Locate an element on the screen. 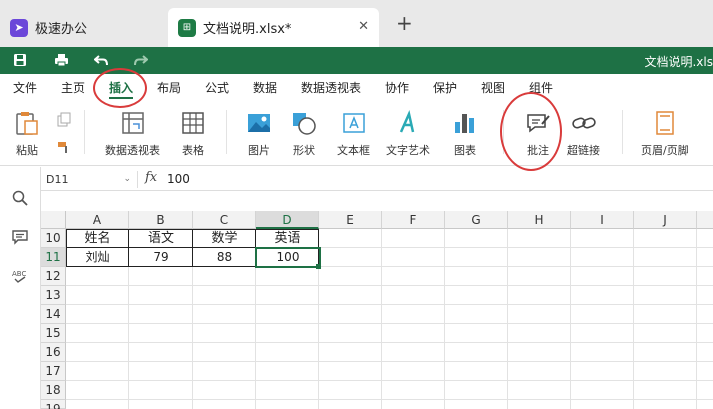 The width and height of the screenshot is (713, 409). window-tab-bar: ➤ 极速办公 ⊞ 文档说明.xlsx* ✕ + is located at coordinates (356, 23).